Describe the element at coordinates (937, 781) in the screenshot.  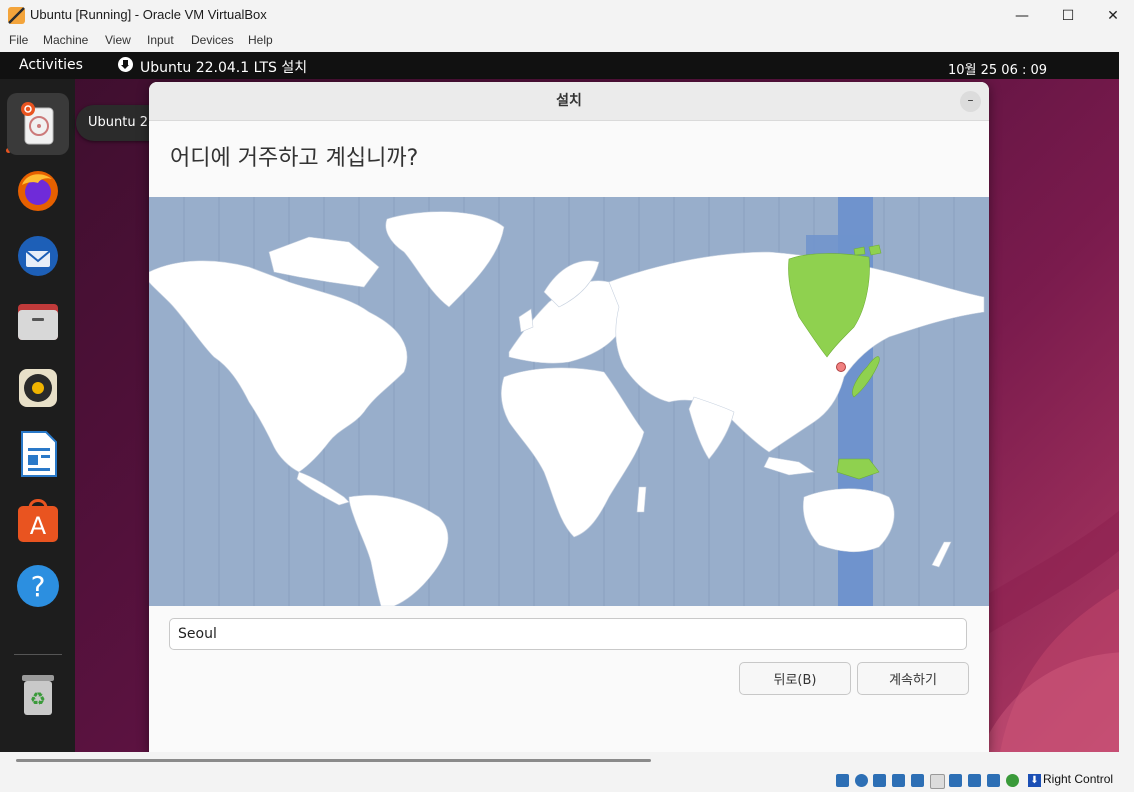
I see `shared-folders-icon` at that location.